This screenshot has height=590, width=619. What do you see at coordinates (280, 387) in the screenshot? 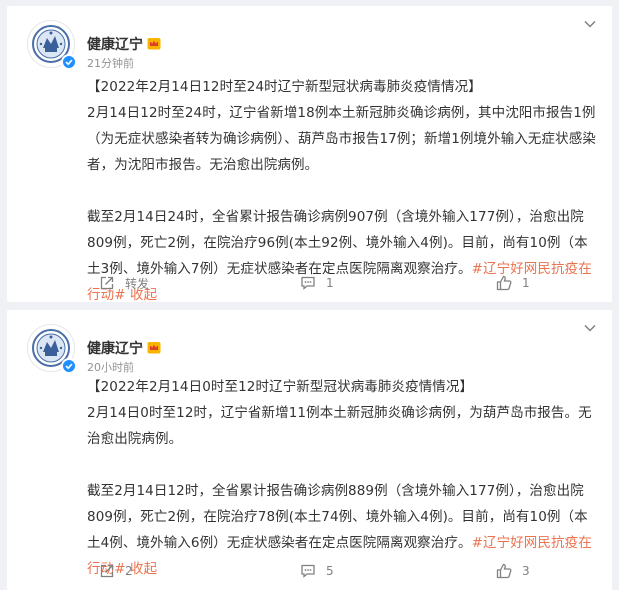
I see `post-headline: 【2022年2月14日0时至12时辽宁新型冠状病毒肺炎疫情情况】` at bounding box center [280, 387].